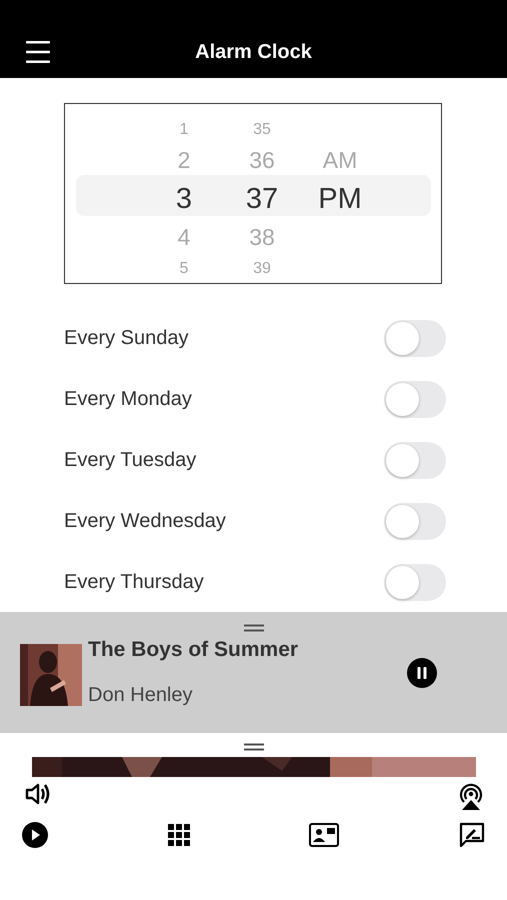  Describe the element at coordinates (126, 338) in the screenshot. I see `repeat-label: Every Sunday` at that location.